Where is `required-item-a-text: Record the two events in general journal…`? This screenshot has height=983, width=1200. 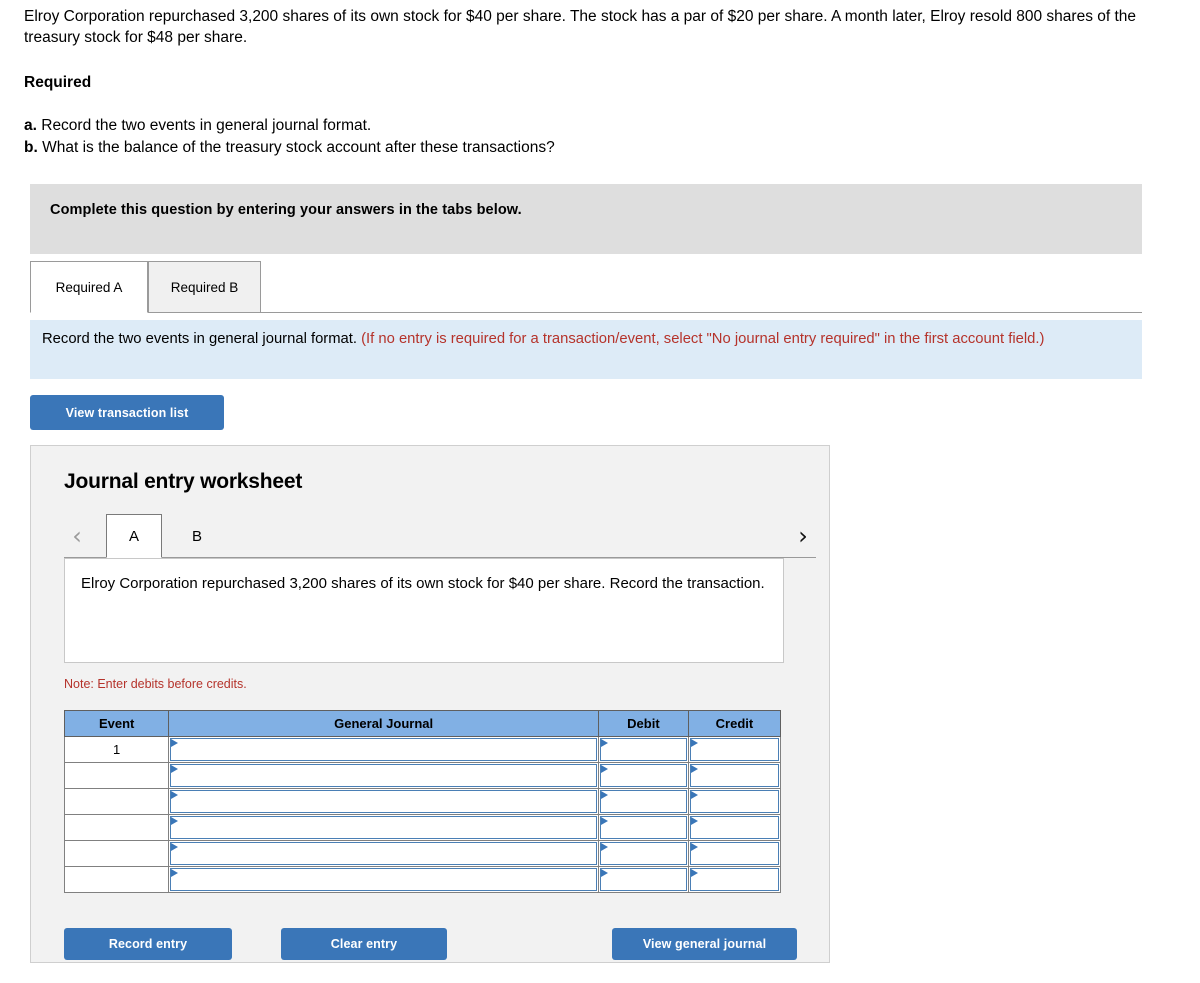 required-item-a-text: Record the two events in general journal… is located at coordinates (204, 125).